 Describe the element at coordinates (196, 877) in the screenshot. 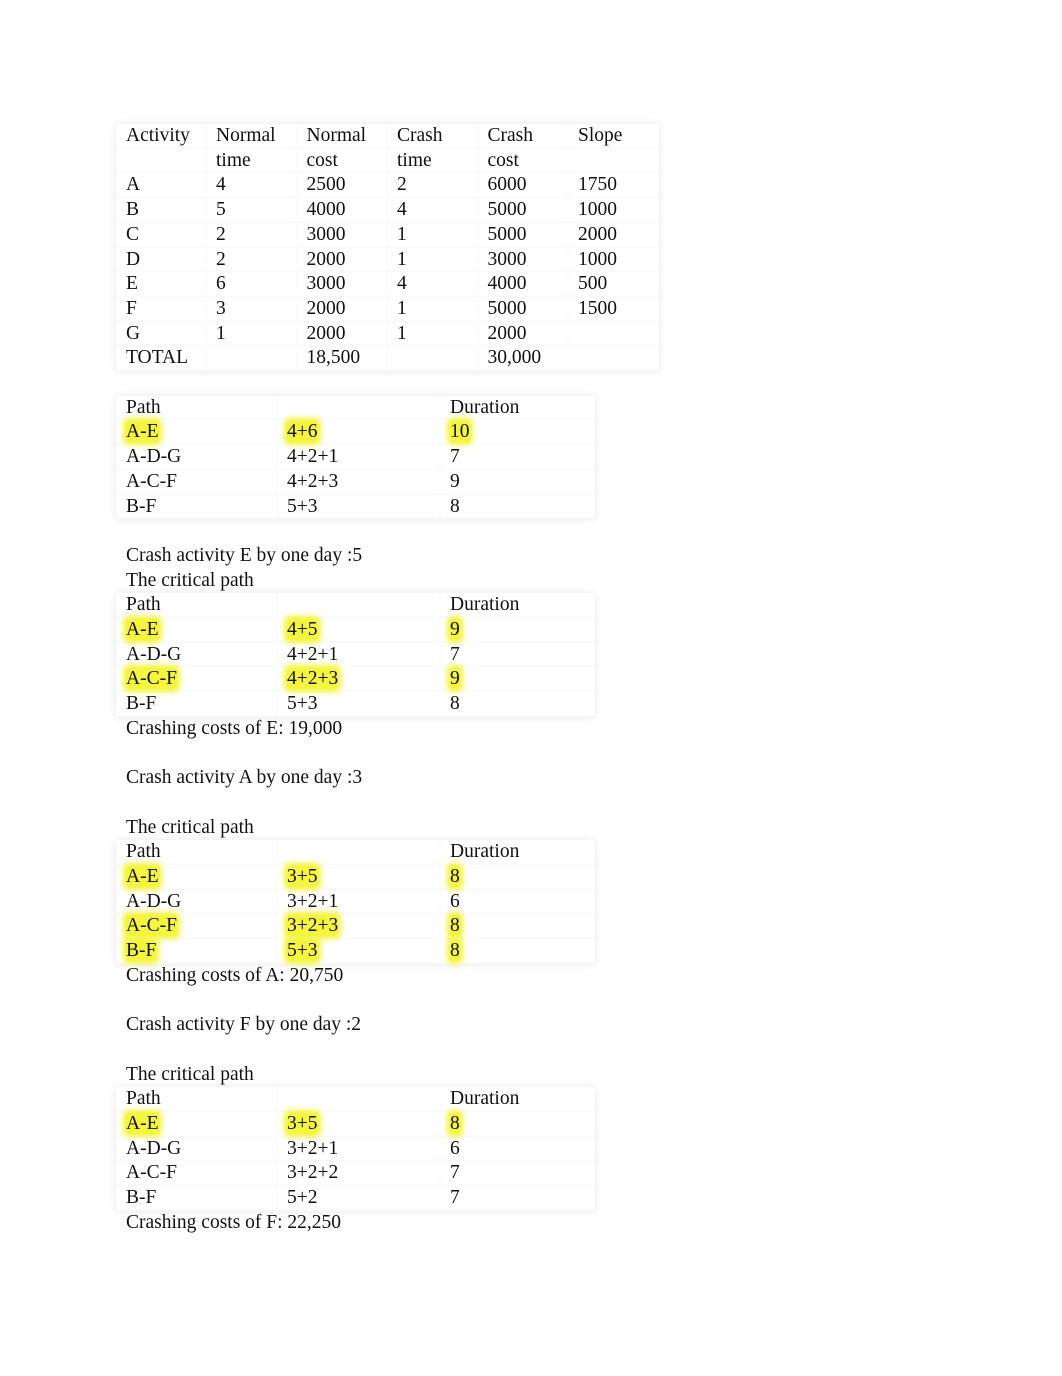

I see `path-cell: A-E` at that location.